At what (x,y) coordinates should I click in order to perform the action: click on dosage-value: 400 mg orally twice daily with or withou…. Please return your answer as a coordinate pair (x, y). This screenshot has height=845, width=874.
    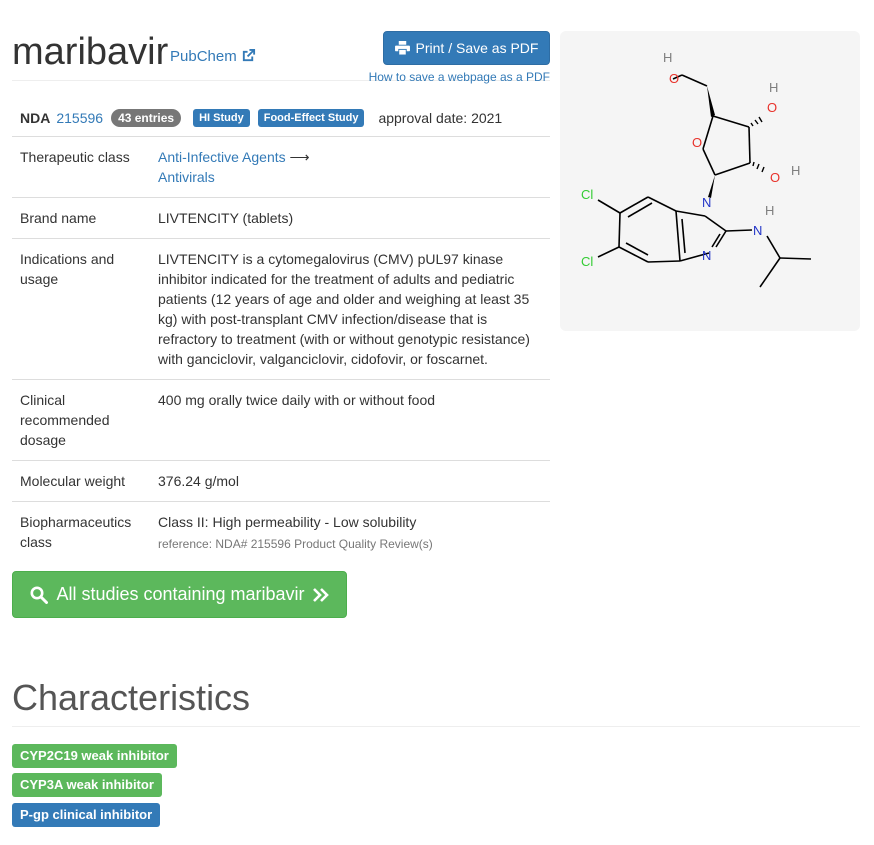
    Looking at the image, I should click on (350, 420).